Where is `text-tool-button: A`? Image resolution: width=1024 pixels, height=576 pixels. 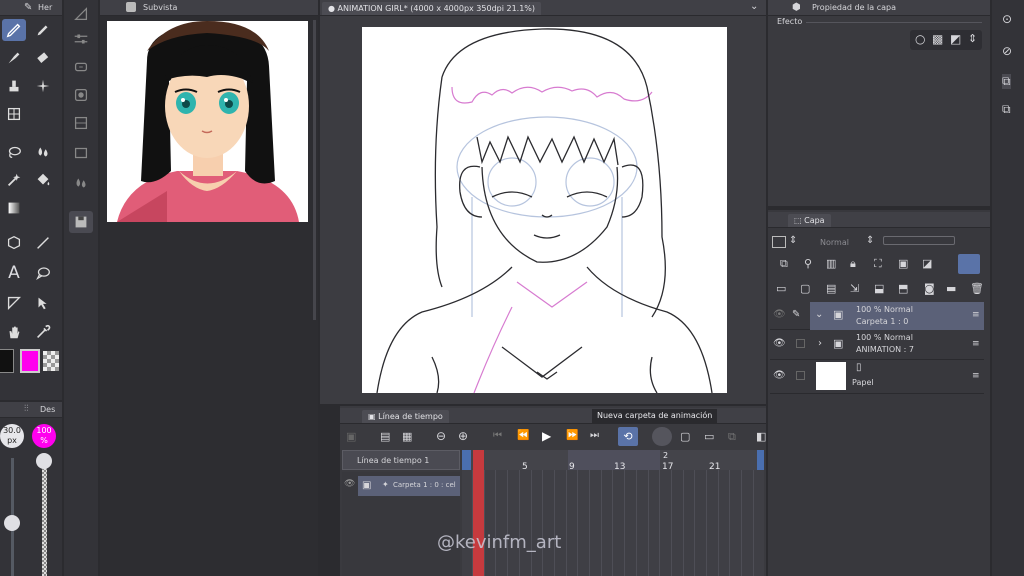
text-tool-button: A is located at coordinates (14, 273).